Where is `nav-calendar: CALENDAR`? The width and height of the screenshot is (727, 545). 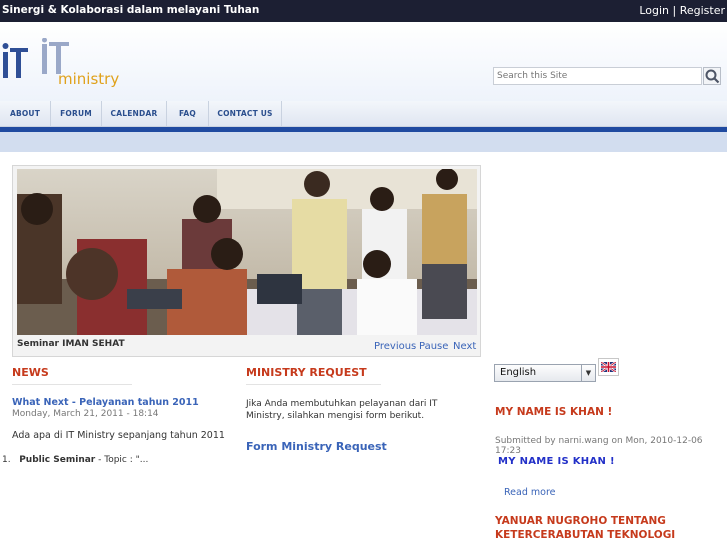
nav-calendar: CALENDAR is located at coordinates (134, 114).